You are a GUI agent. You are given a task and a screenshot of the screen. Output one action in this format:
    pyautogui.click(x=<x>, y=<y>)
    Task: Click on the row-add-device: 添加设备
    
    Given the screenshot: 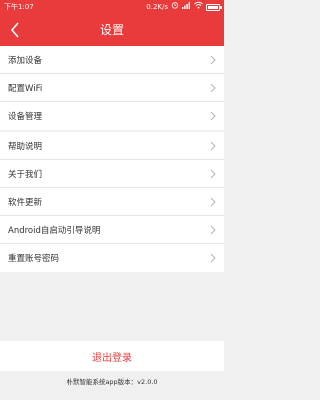 What is the action you would take?
    pyautogui.click(x=112, y=60)
    